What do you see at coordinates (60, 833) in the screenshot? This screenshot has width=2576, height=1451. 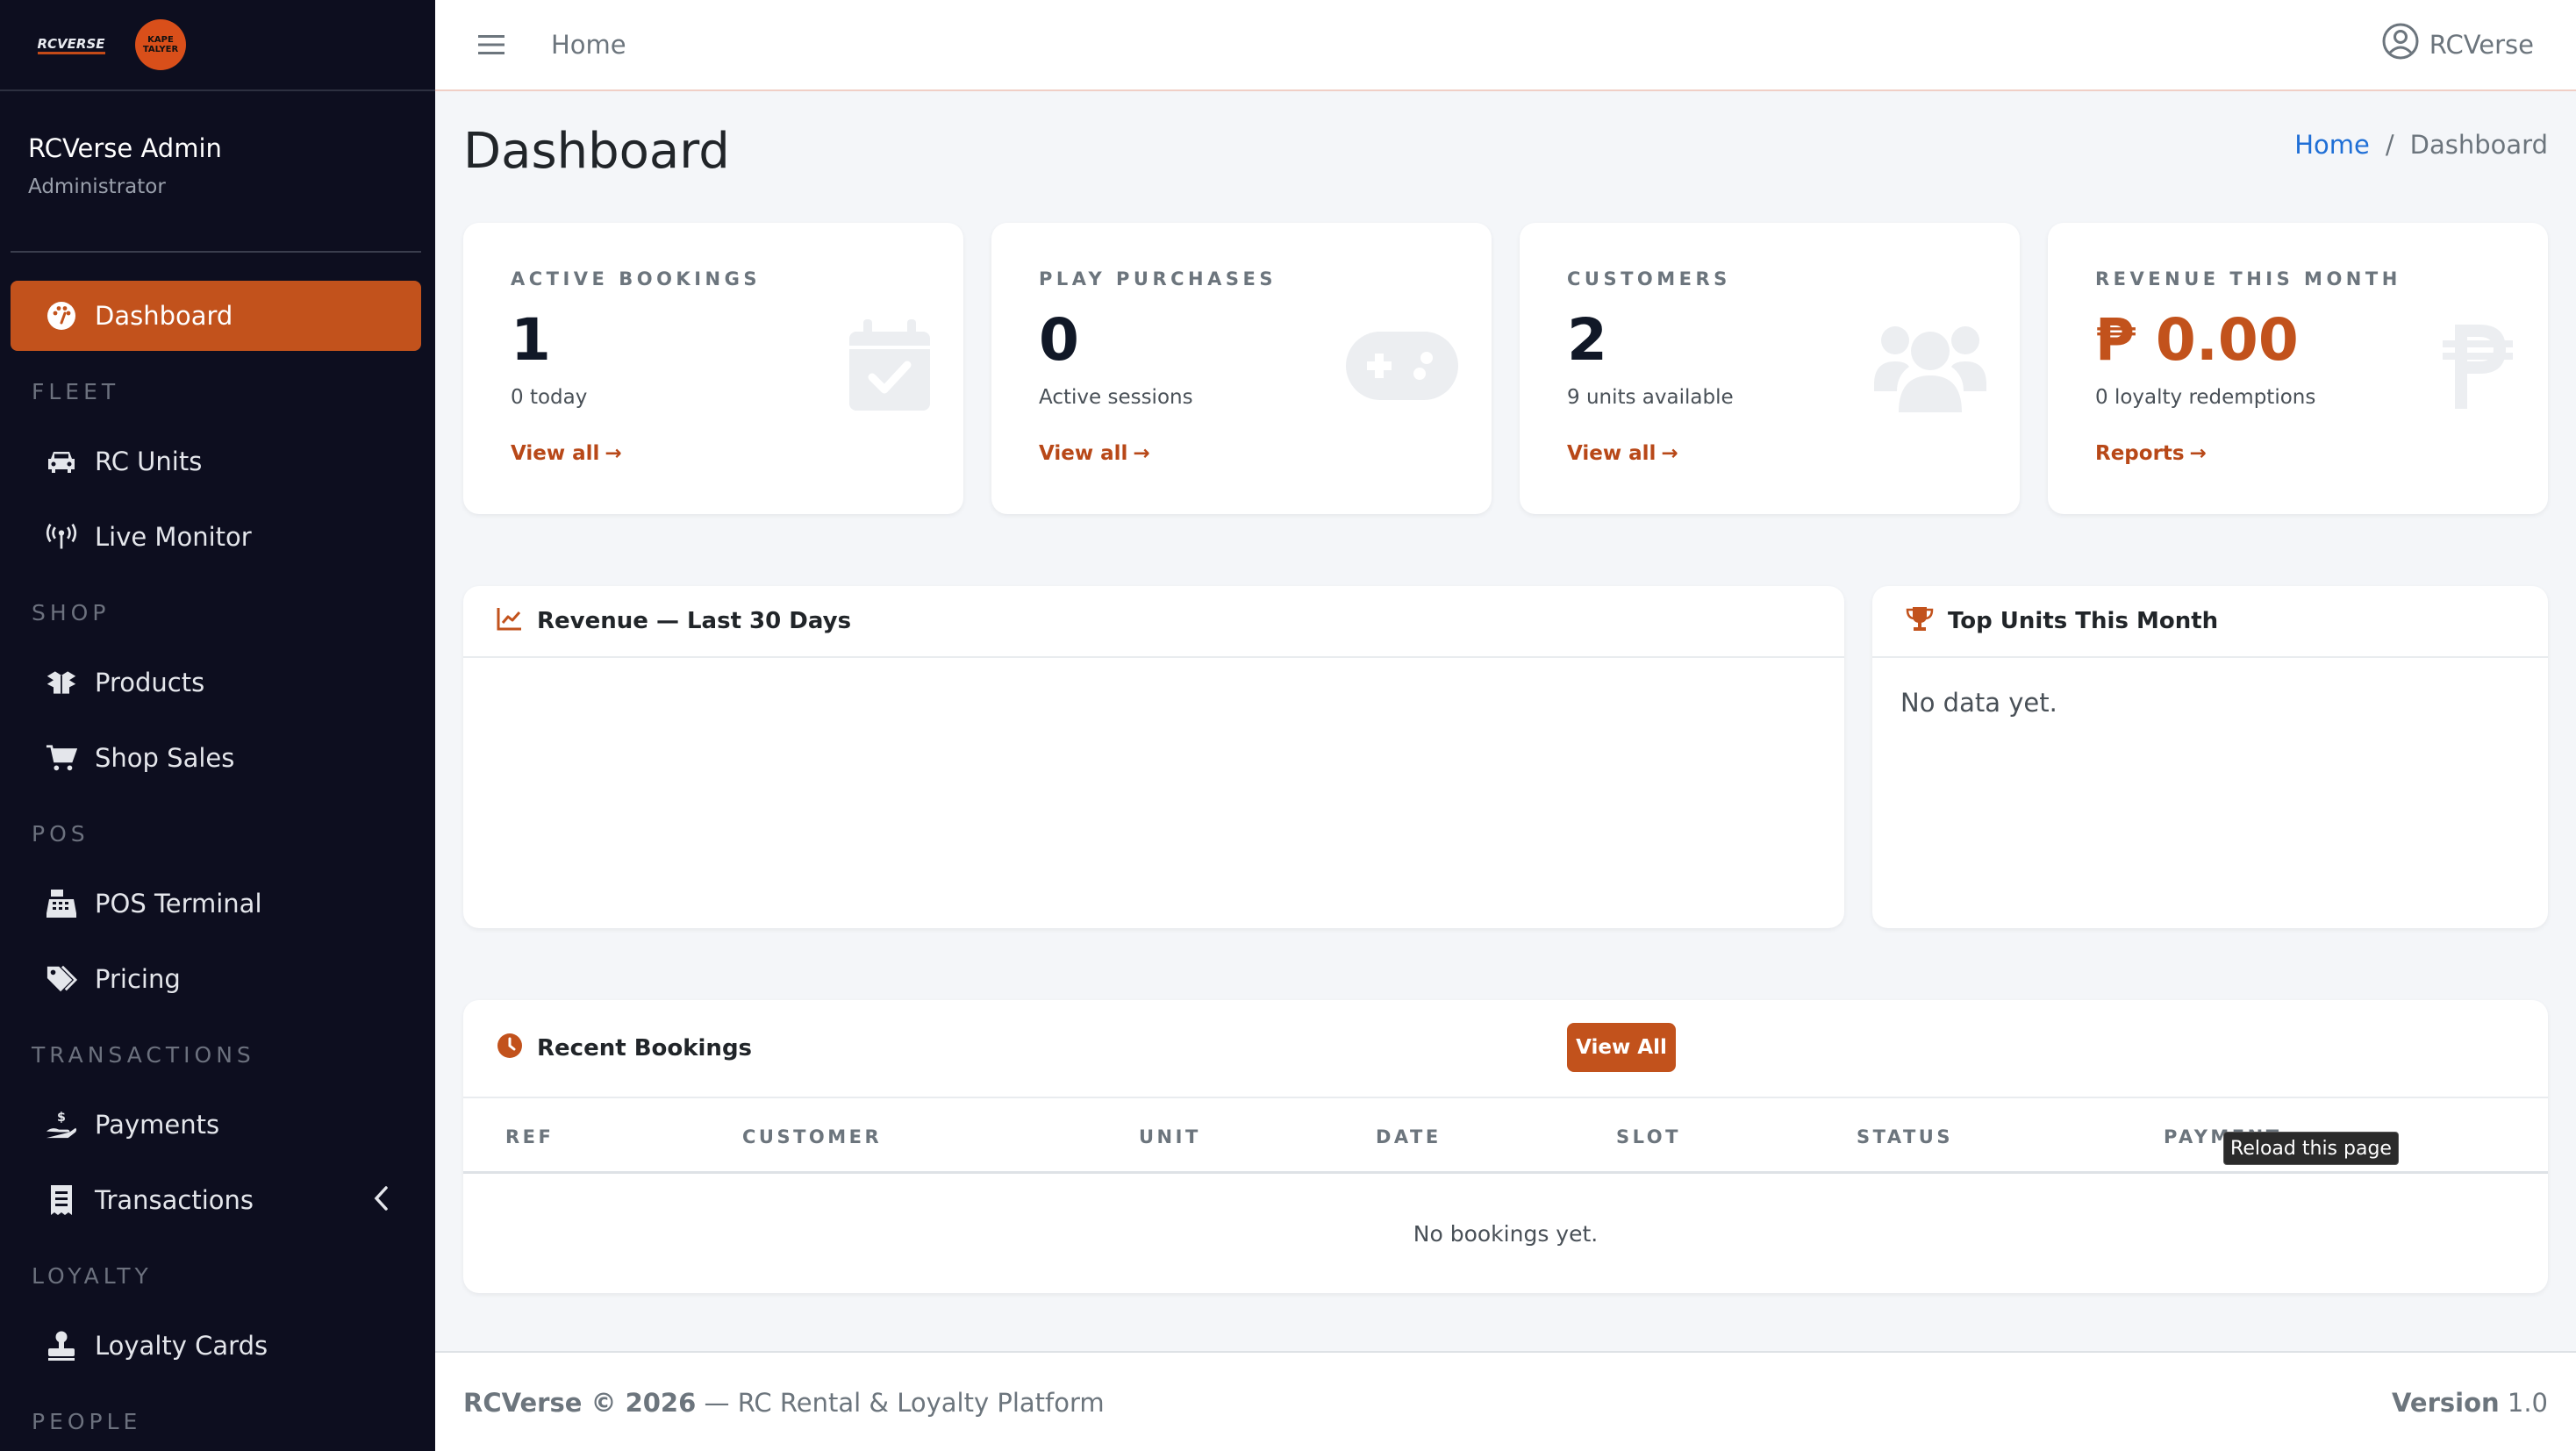 I see `sidebar-header-pos: POS` at bounding box center [60, 833].